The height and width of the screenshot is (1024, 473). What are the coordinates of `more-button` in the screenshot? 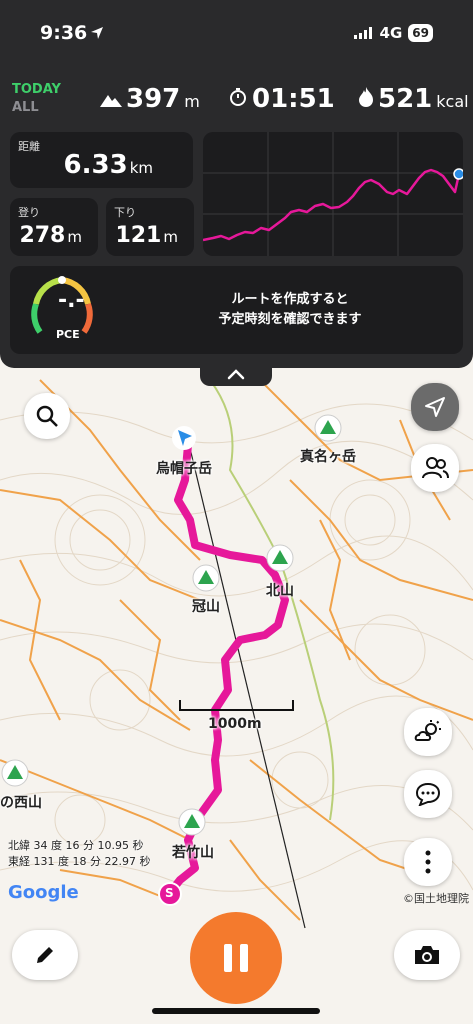 It's located at (428, 862).